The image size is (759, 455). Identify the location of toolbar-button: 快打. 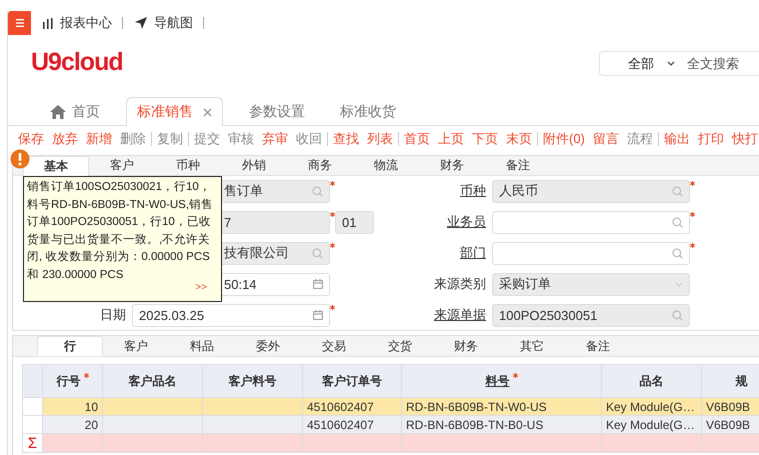
(743, 139).